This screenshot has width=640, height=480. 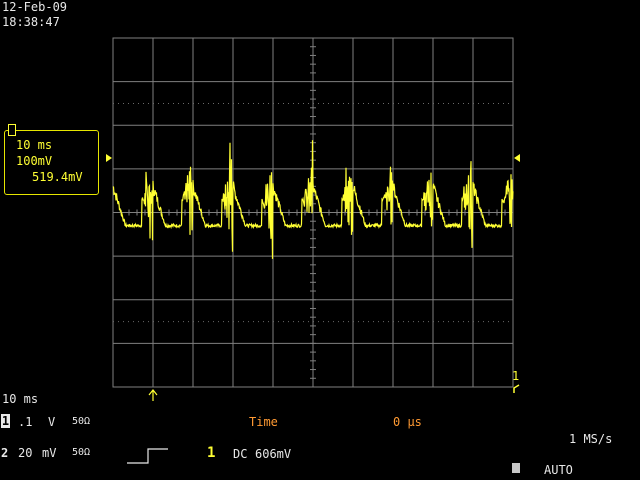 What do you see at coordinates (516, 468) in the screenshot?
I see `acquisition-status-icon` at bounding box center [516, 468].